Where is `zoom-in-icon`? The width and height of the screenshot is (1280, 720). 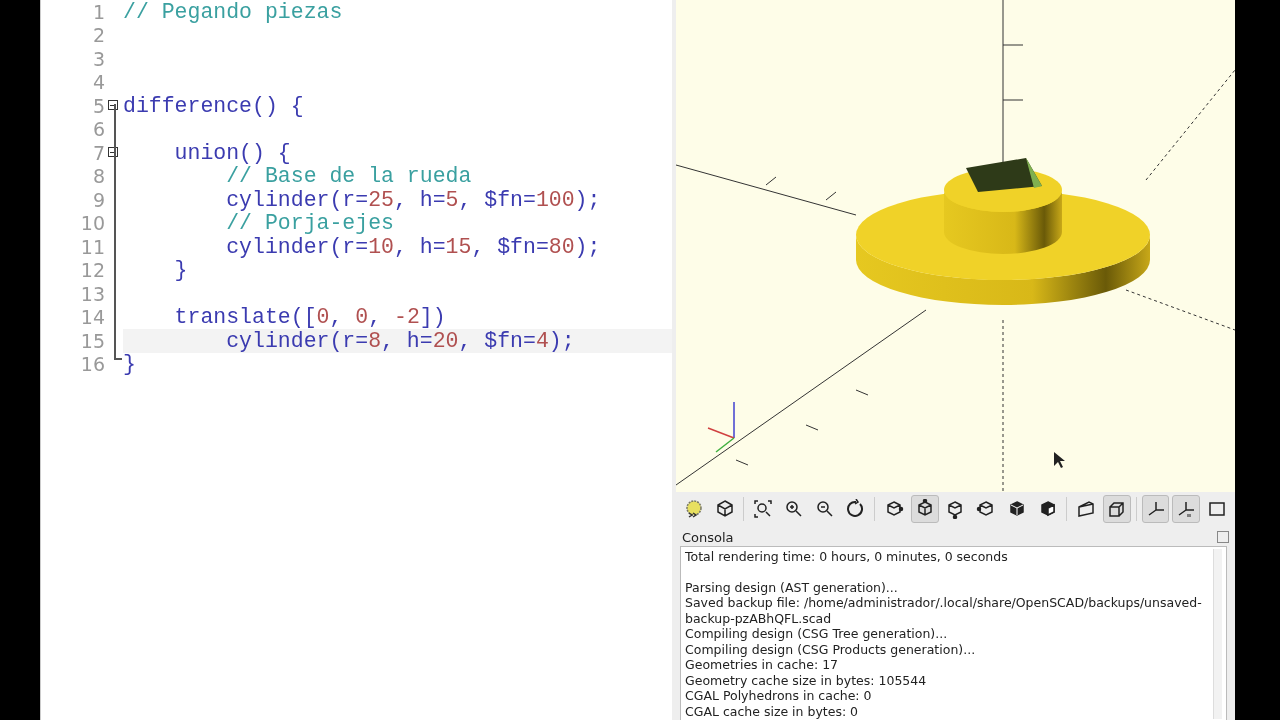 zoom-in-icon is located at coordinates (793, 509).